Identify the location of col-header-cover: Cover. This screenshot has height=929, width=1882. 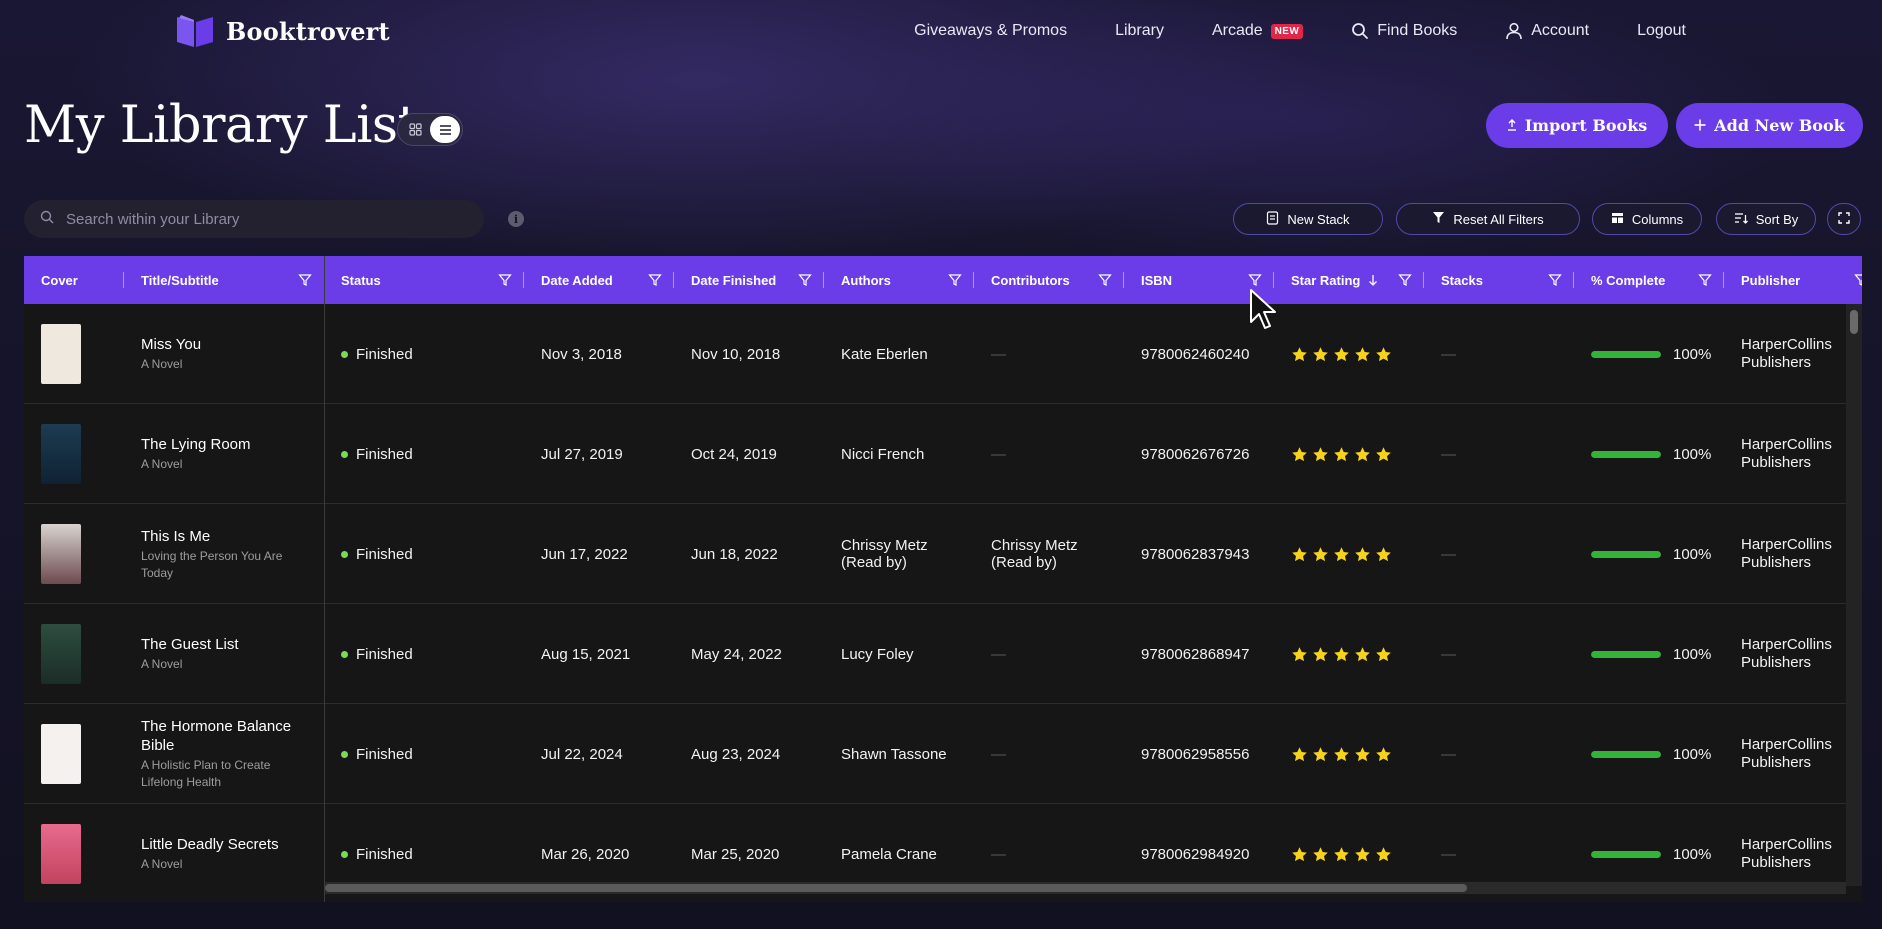
(74, 280).